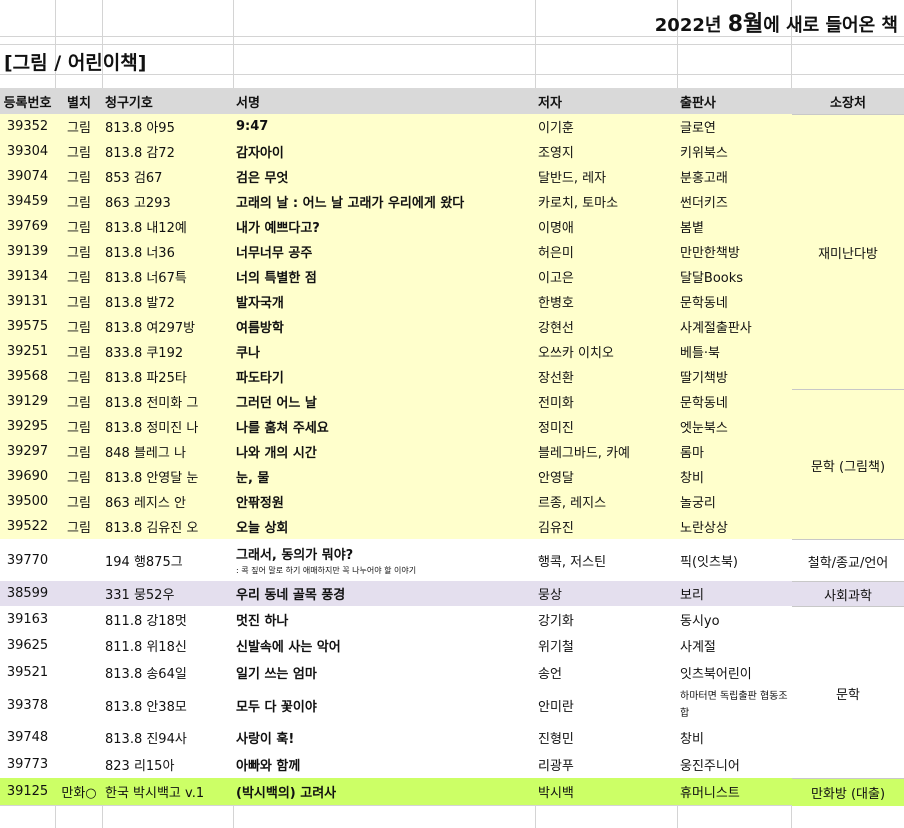  I want to click on cell-reg-no: 39690, so click(27, 476).